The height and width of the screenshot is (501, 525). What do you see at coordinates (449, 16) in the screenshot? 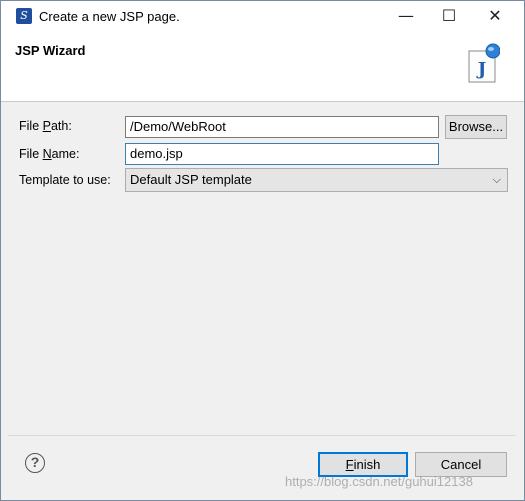
I see `maximize-button: ☐` at bounding box center [449, 16].